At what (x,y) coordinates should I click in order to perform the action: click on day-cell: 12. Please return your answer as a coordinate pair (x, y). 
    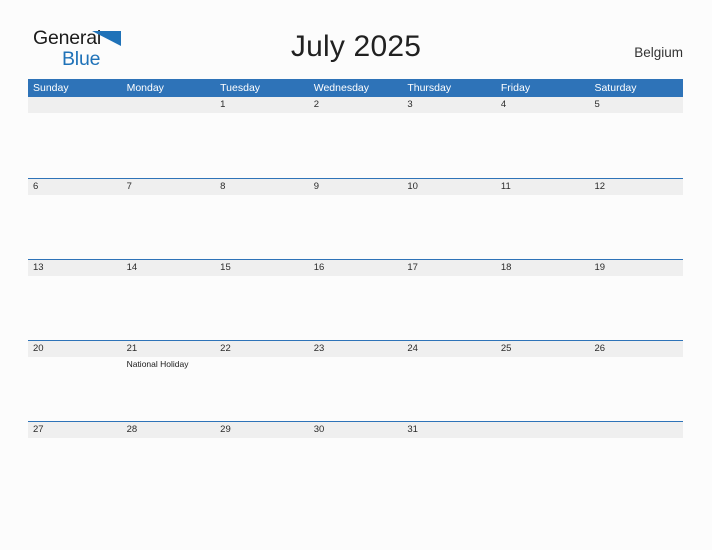
    Looking at the image, I should click on (636, 219).